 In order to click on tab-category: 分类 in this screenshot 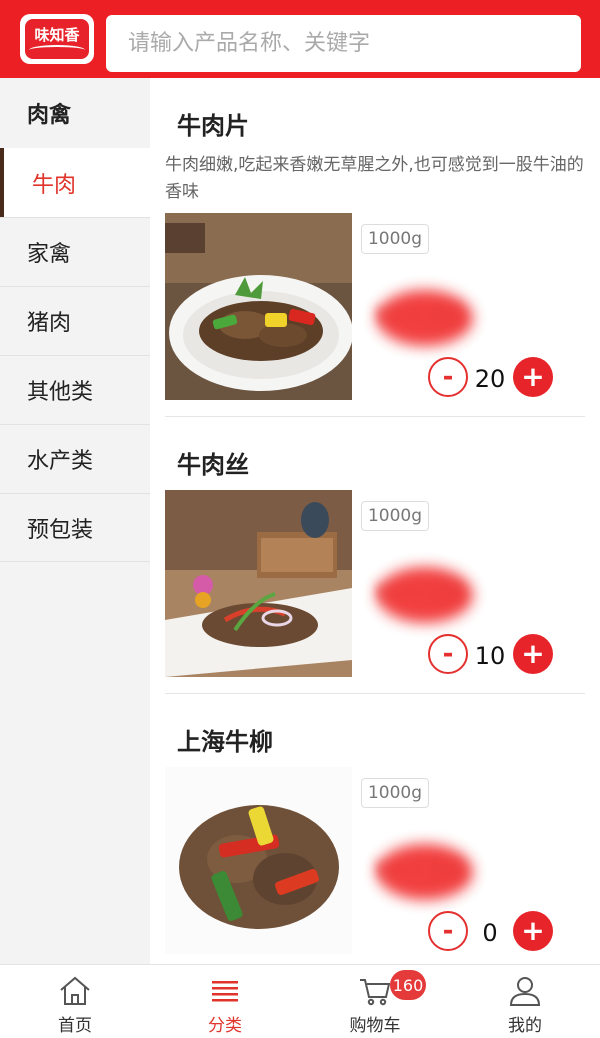, I will do `click(225, 1001)`.